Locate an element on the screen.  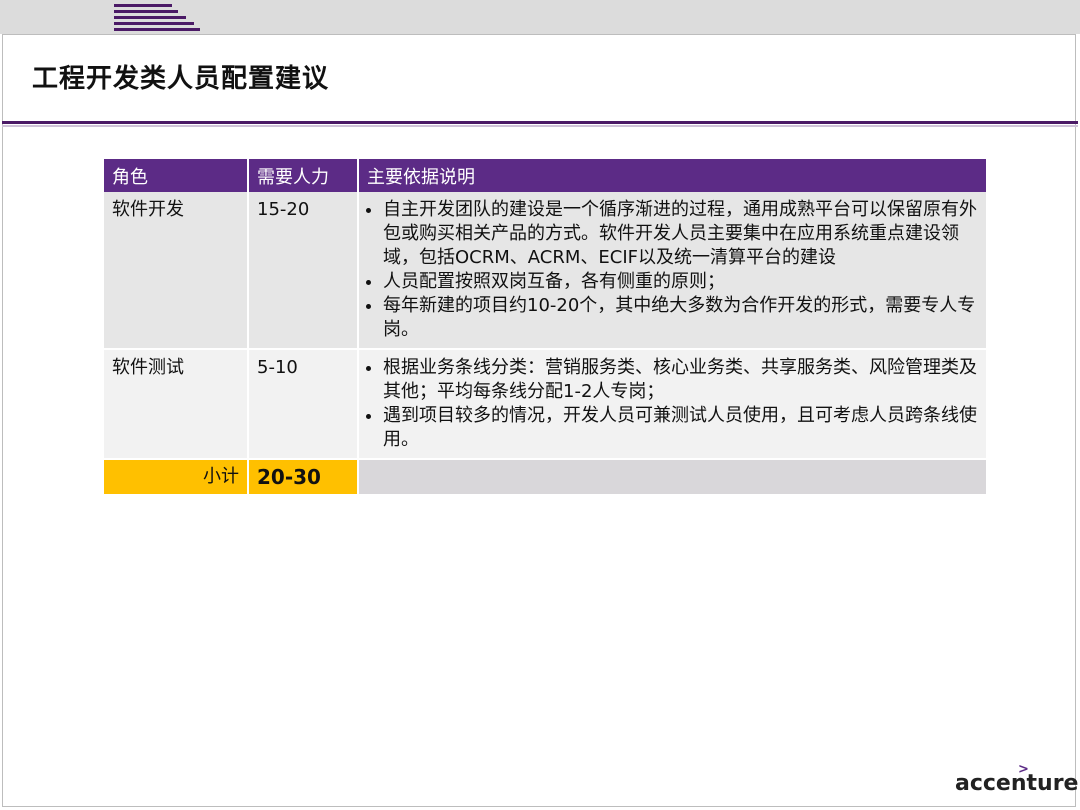
headcount-cell: 15-20 is located at coordinates (303, 271).